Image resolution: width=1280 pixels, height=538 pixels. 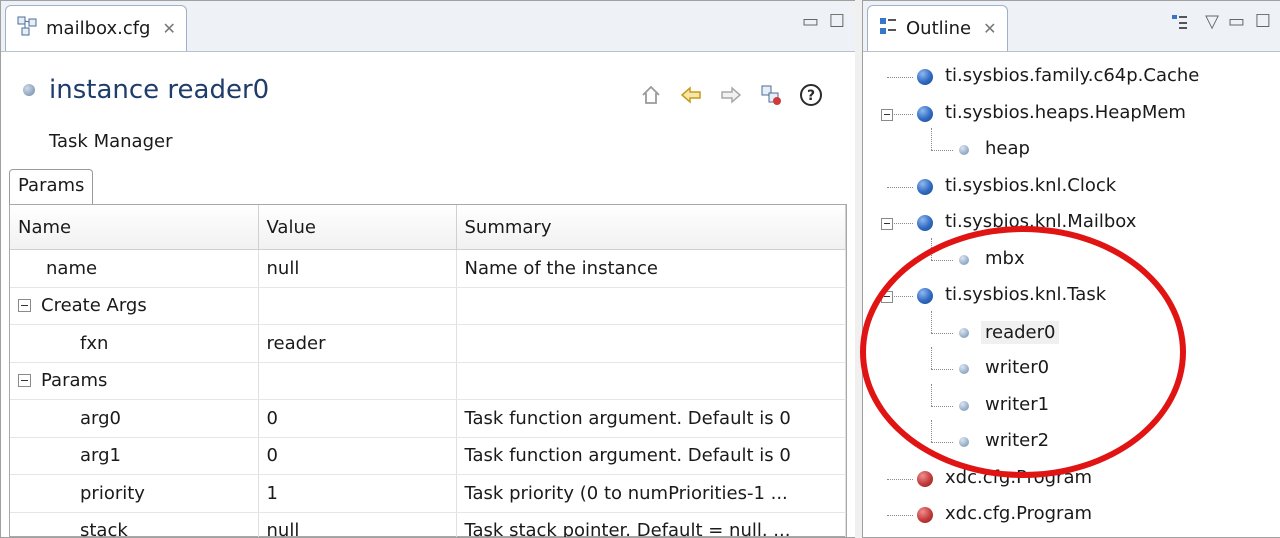 I want to click on tree-item: ti.sysbios.heaps.HeapMem, so click(x=1076, y=114).